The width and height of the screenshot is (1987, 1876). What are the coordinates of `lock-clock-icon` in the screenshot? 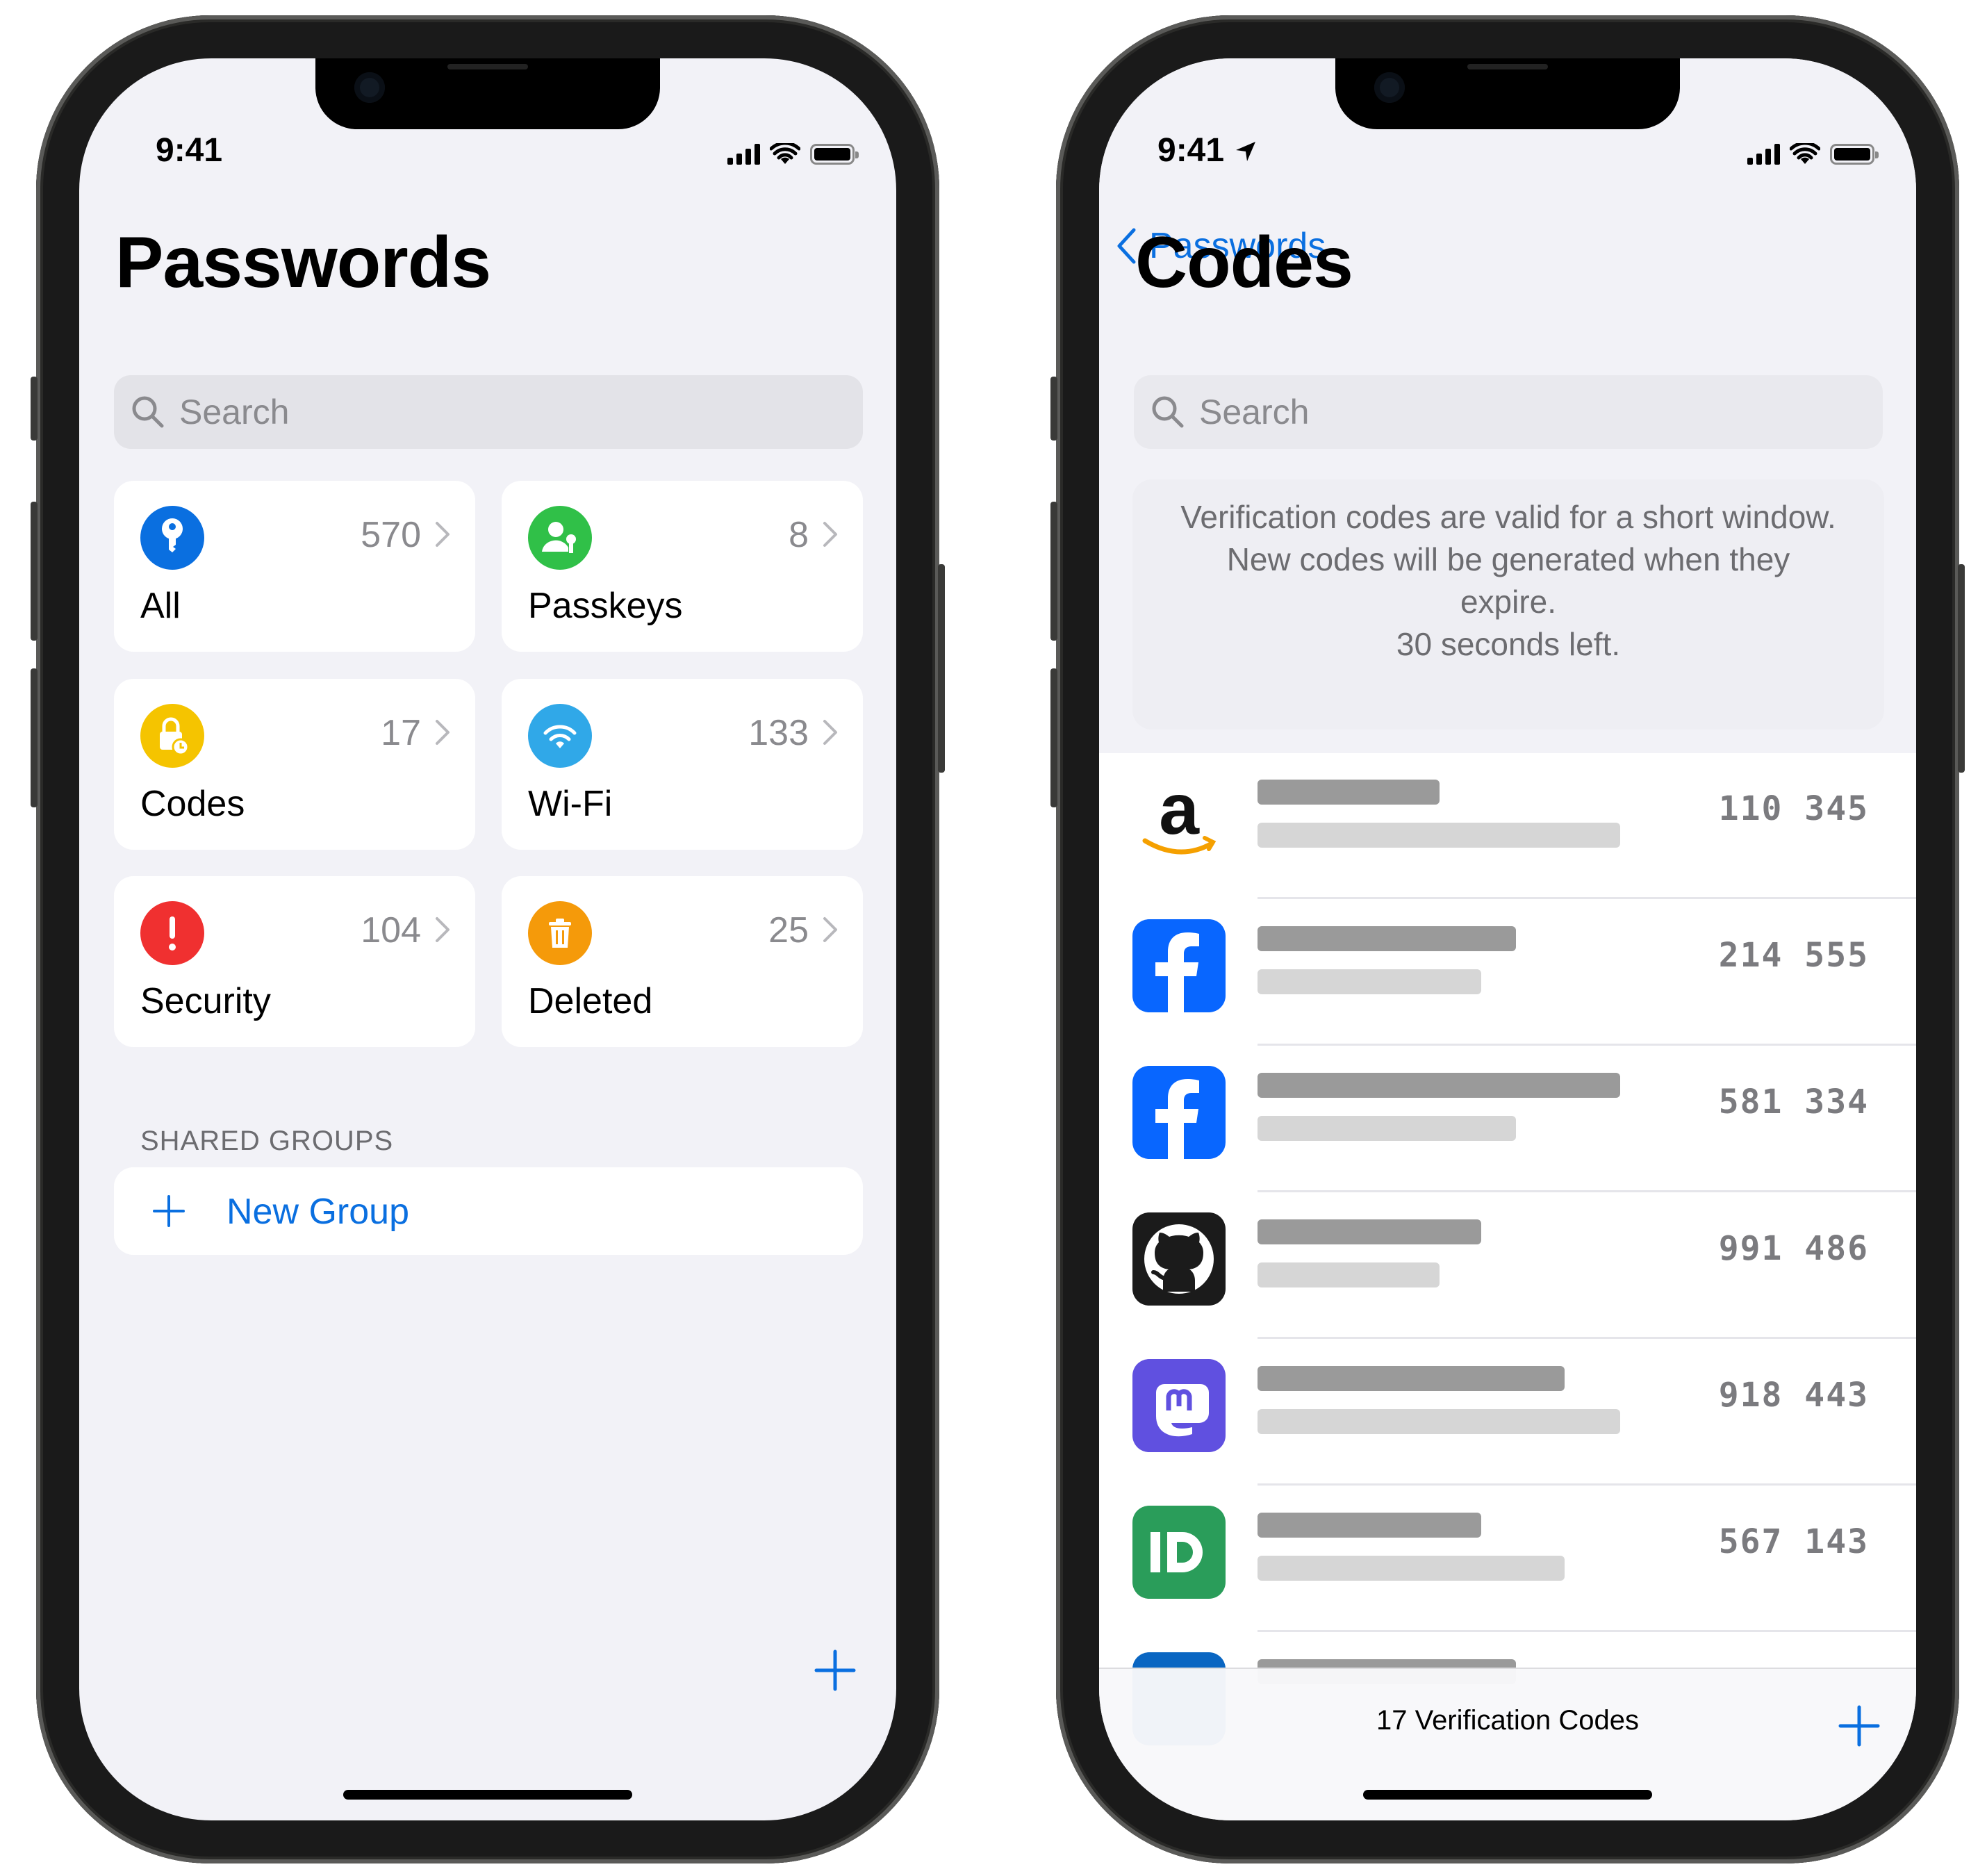 It's located at (172, 736).